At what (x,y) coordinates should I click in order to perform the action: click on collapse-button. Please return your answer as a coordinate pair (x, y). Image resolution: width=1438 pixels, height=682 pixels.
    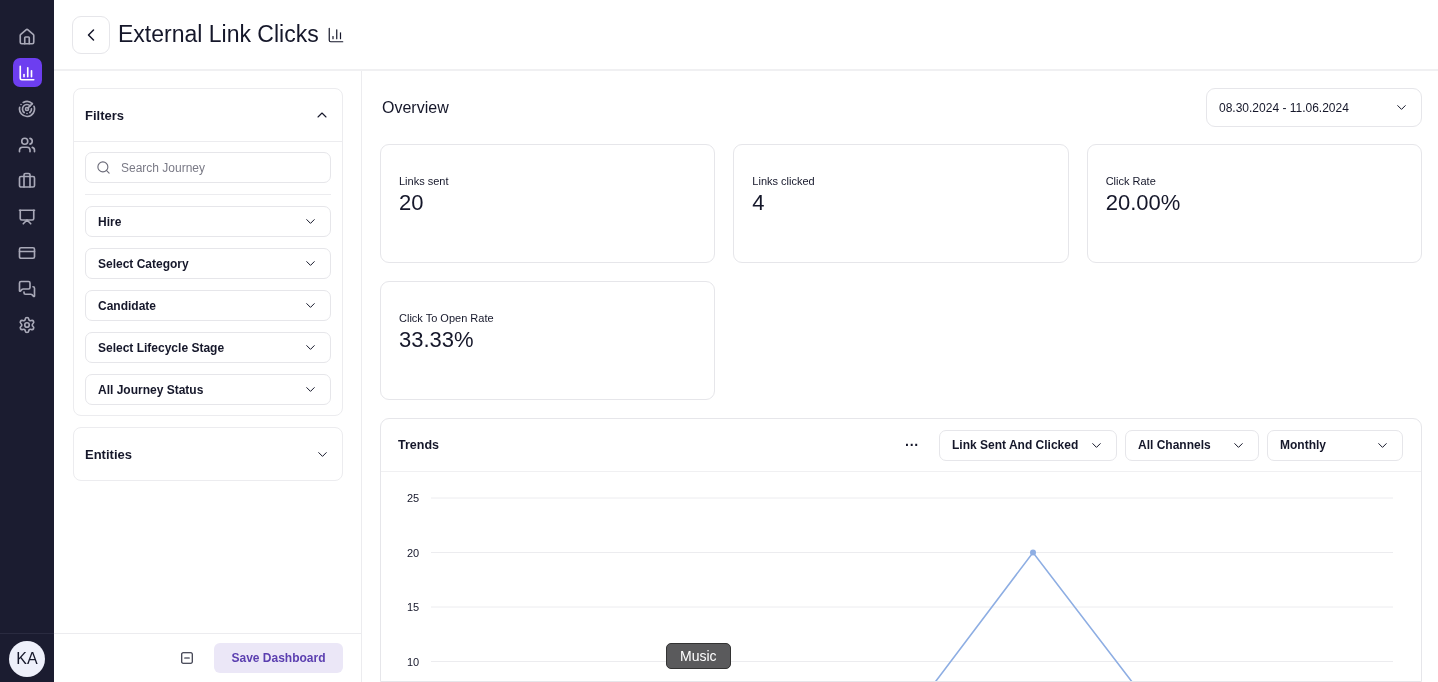
    Looking at the image, I should click on (187, 658).